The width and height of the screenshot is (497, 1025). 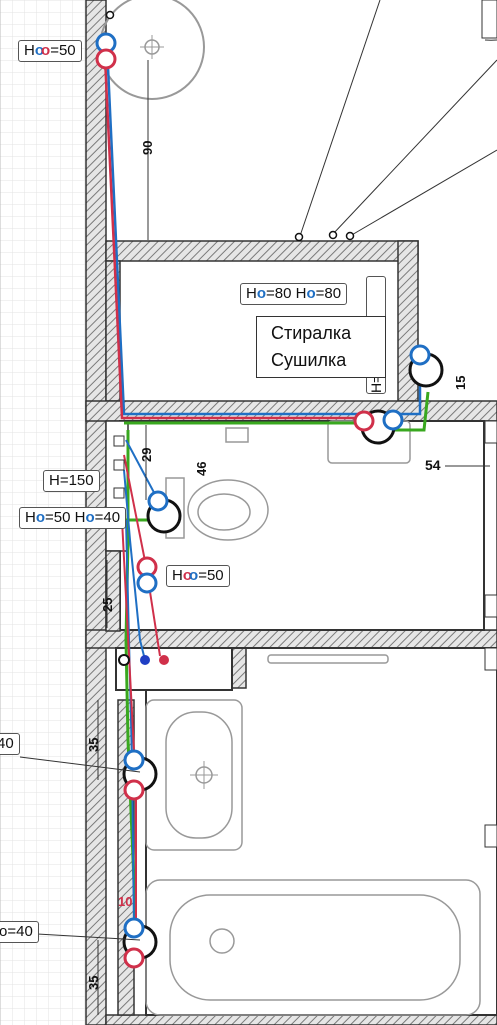 I want to click on dim-35-lower: 35, so click(x=93, y=983).